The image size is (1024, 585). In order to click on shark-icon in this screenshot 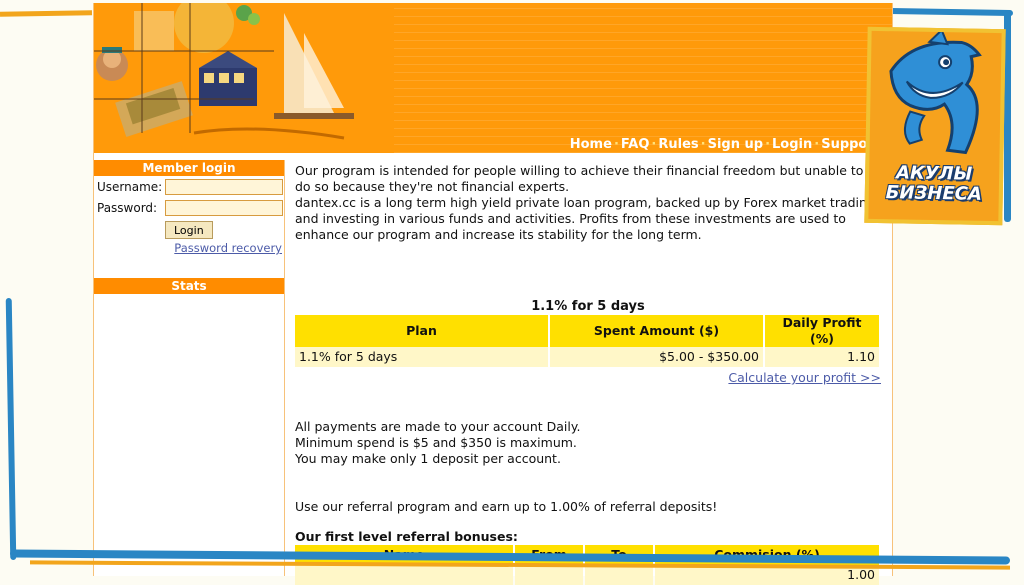, I will do `click(935, 92)`.